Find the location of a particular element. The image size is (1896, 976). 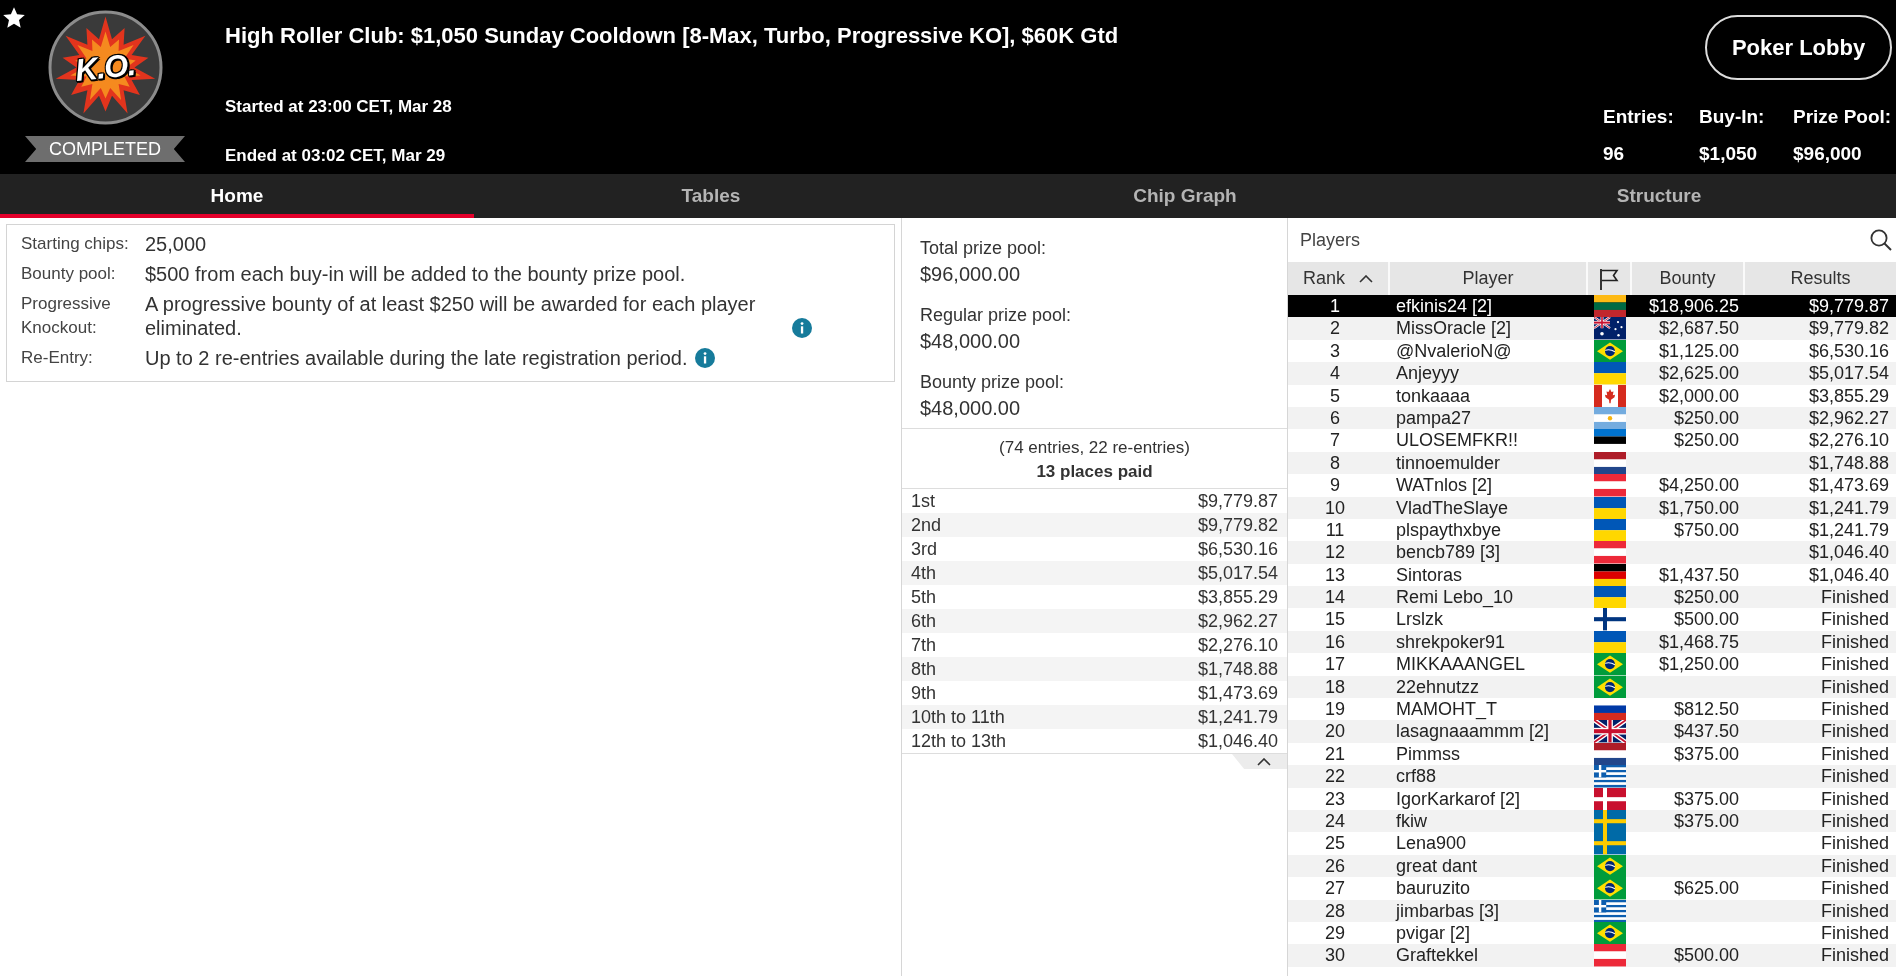

collapse-tab is located at coordinates (1259, 761).